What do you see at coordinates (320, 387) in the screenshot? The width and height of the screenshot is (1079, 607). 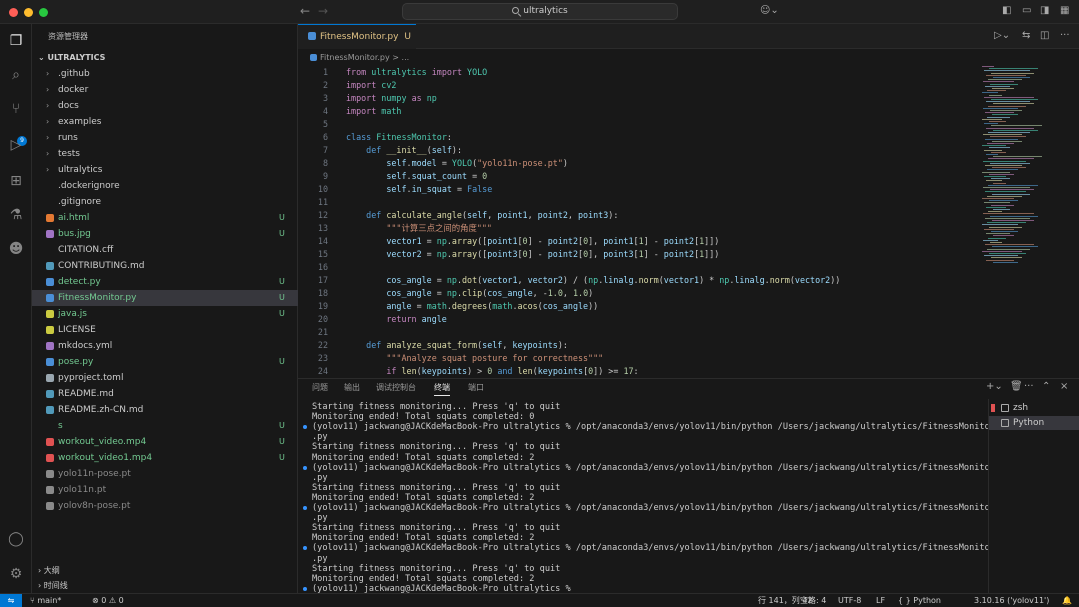 I see `panel-tab: 问题` at bounding box center [320, 387].